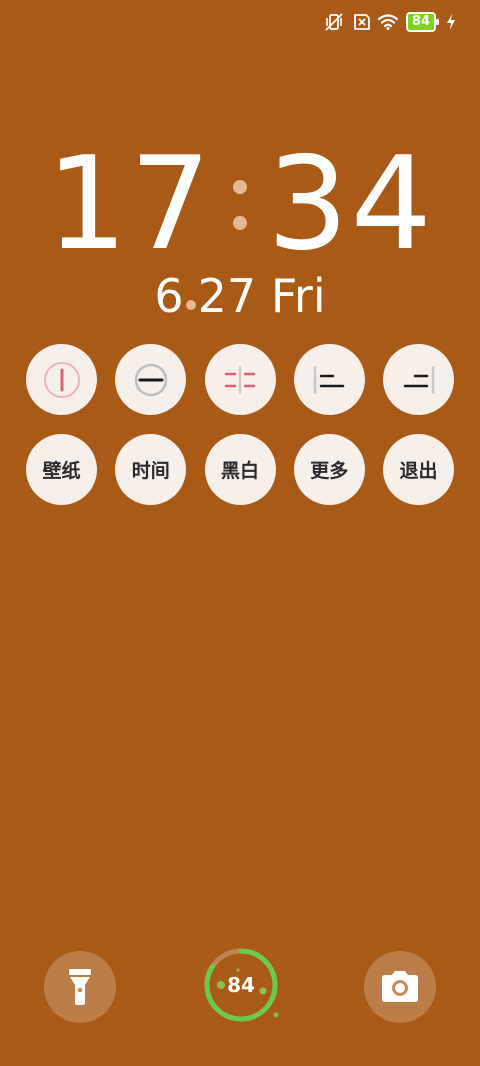  Describe the element at coordinates (190, 305) in the screenshot. I see `date-separator-dot` at that location.